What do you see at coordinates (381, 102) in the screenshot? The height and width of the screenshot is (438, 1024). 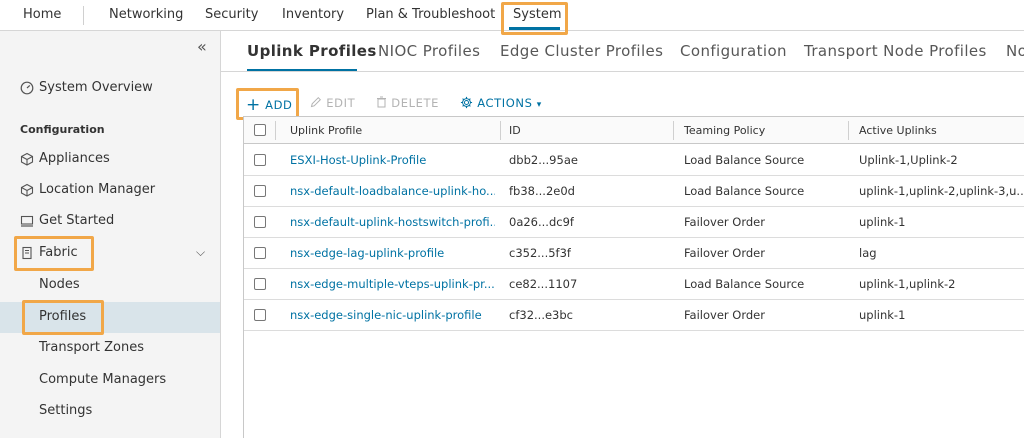 I see `trash-icon` at bounding box center [381, 102].